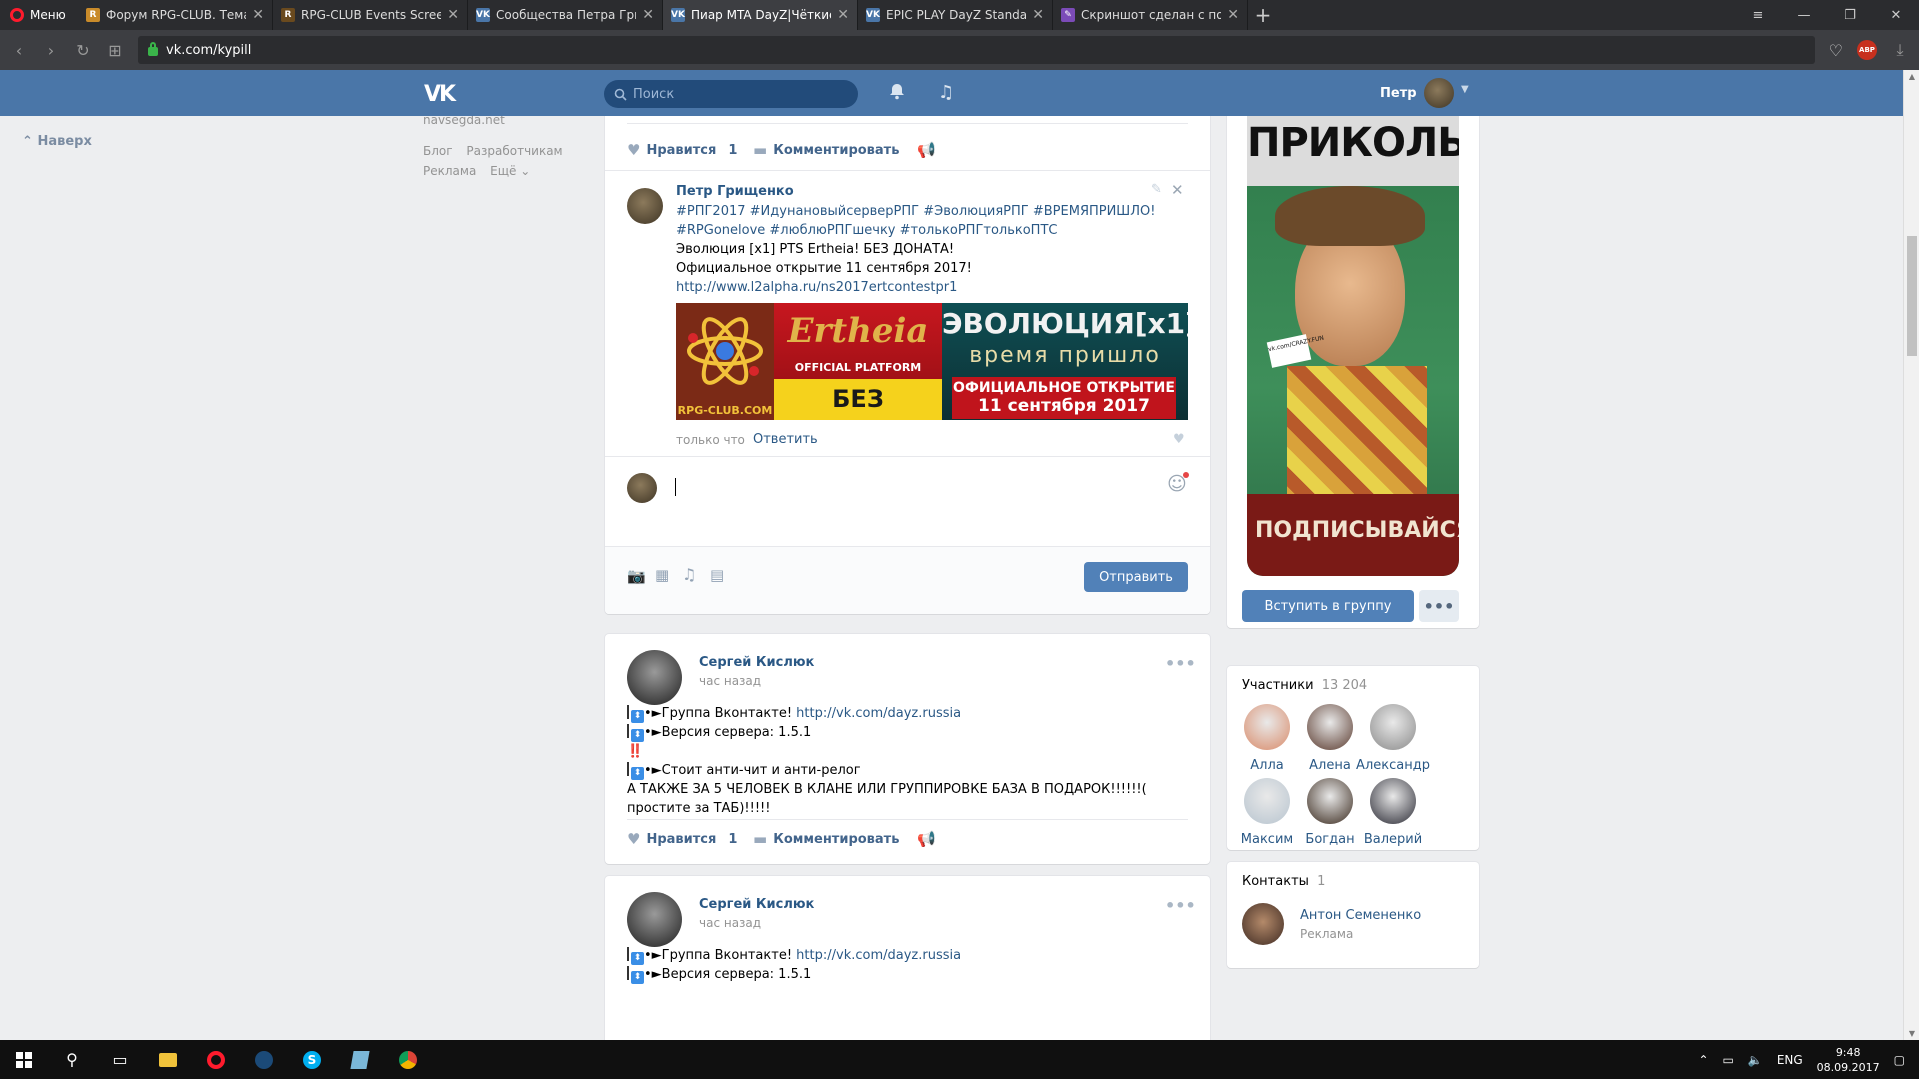  What do you see at coordinates (24, 1059) in the screenshot?
I see `start-windows-icon` at bounding box center [24, 1059].